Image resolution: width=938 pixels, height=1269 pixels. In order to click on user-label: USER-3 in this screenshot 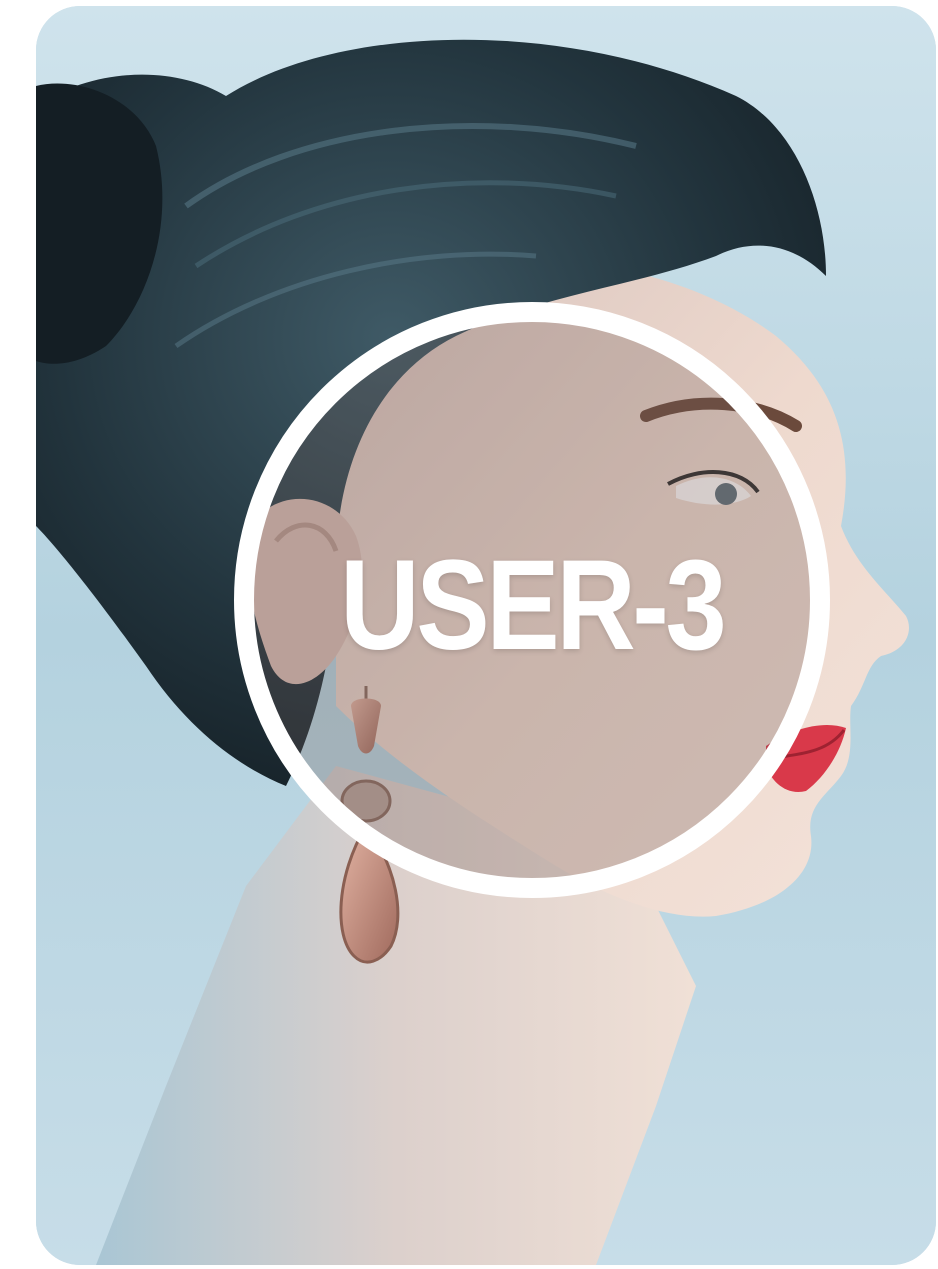, I will do `click(533, 605)`.